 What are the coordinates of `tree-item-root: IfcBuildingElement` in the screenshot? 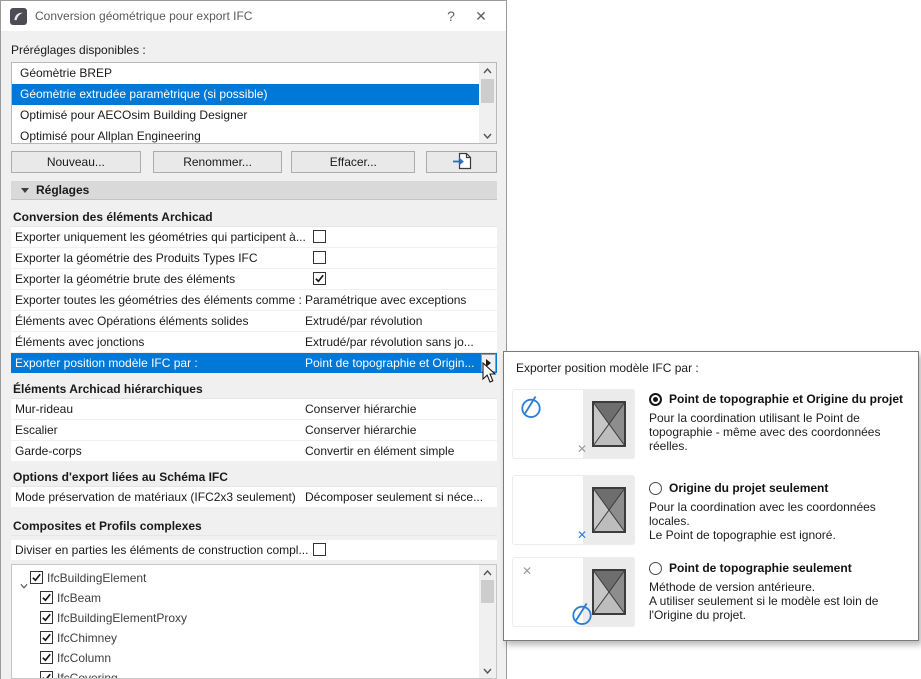 It's located at (254, 578).